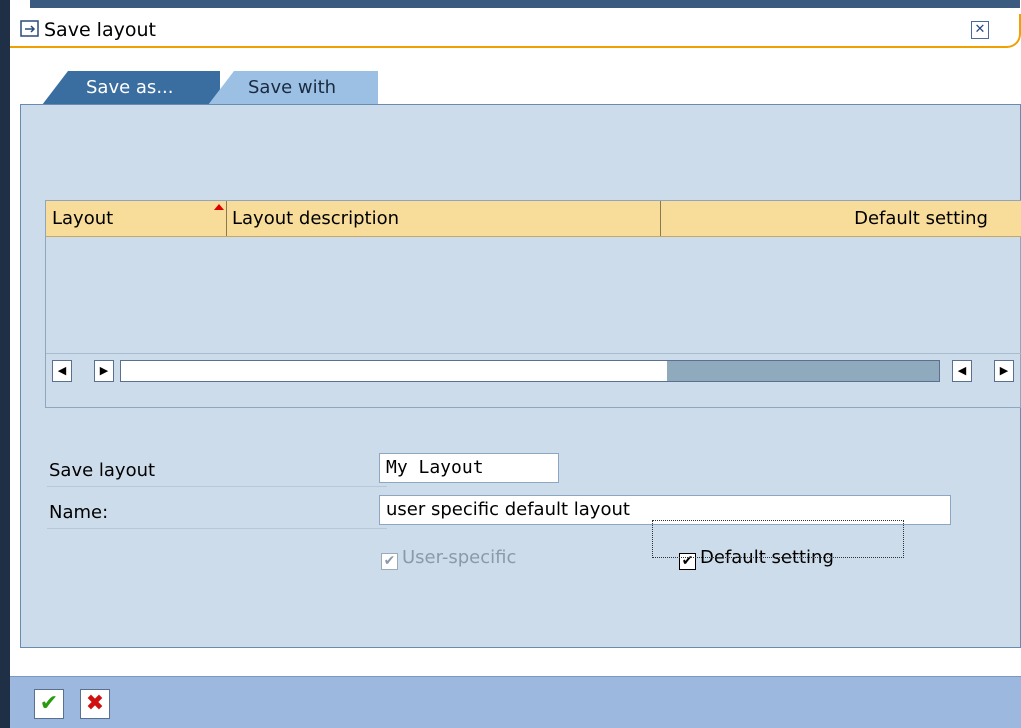  I want to click on save-layout-input: My Layout, so click(469, 468).